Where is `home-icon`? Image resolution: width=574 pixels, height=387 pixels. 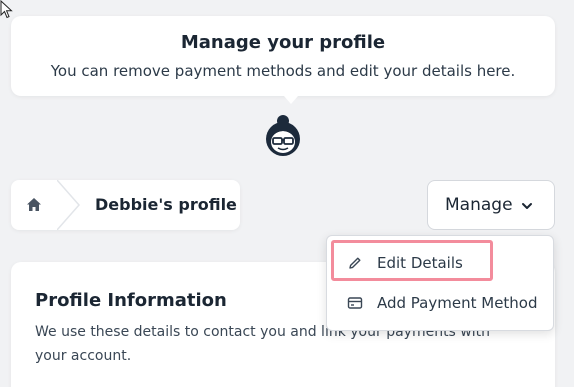 home-icon is located at coordinates (34, 204).